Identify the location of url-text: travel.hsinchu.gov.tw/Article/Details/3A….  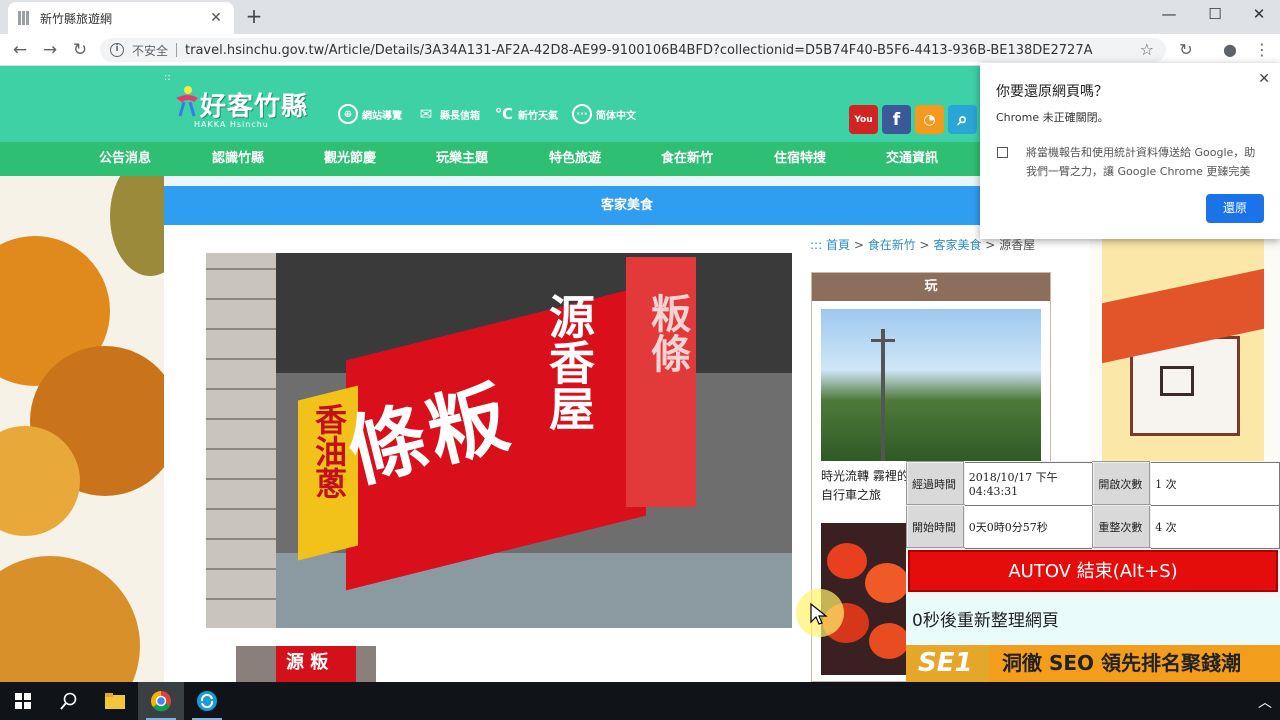
(675, 50).